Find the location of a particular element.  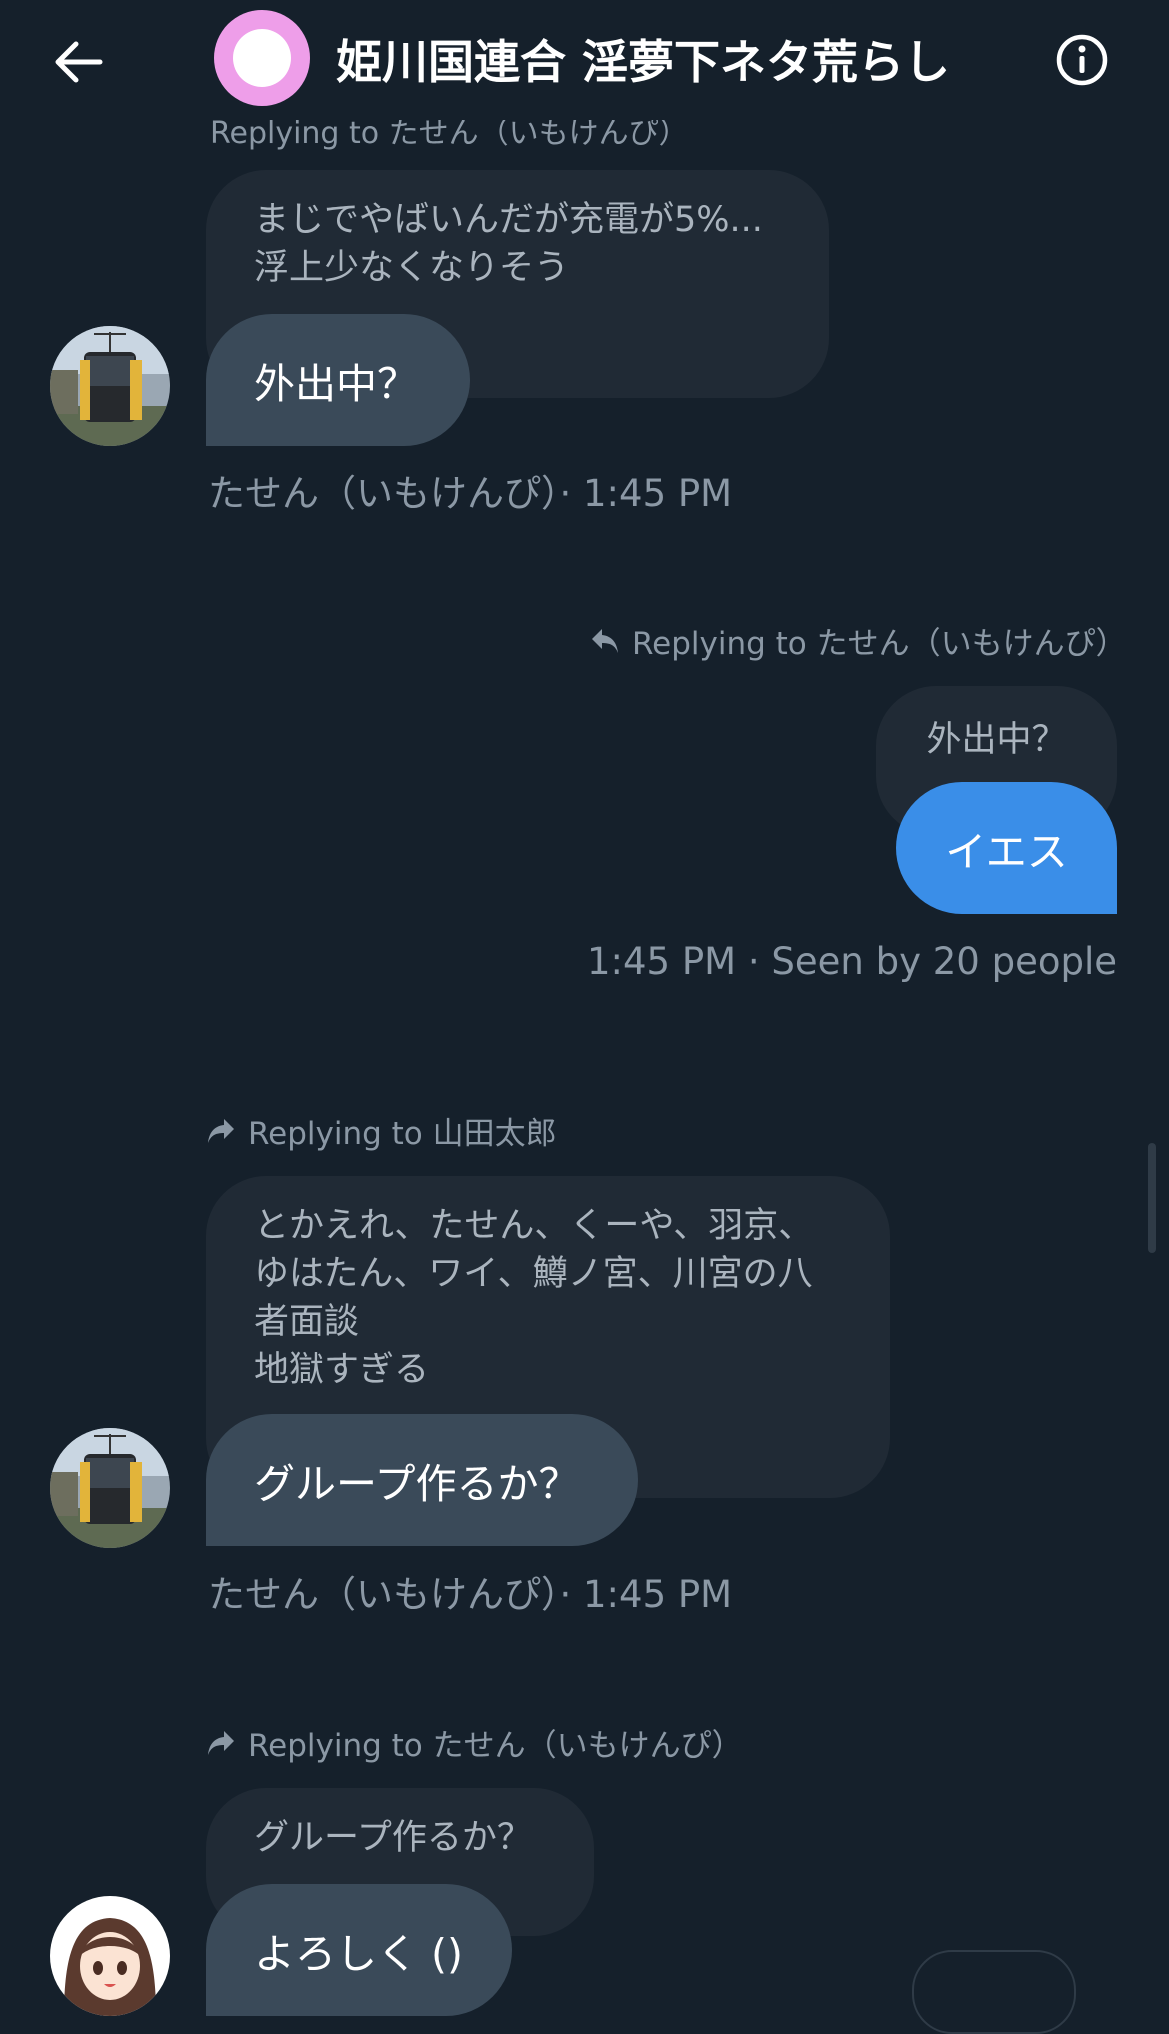

message-bubble-incoming: よろしく () is located at coordinates (359, 1950).